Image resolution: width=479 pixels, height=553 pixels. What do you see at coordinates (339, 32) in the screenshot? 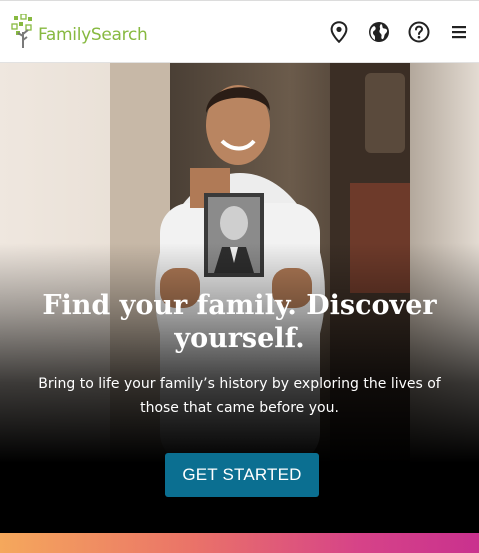
I see `location-pin-icon` at bounding box center [339, 32].